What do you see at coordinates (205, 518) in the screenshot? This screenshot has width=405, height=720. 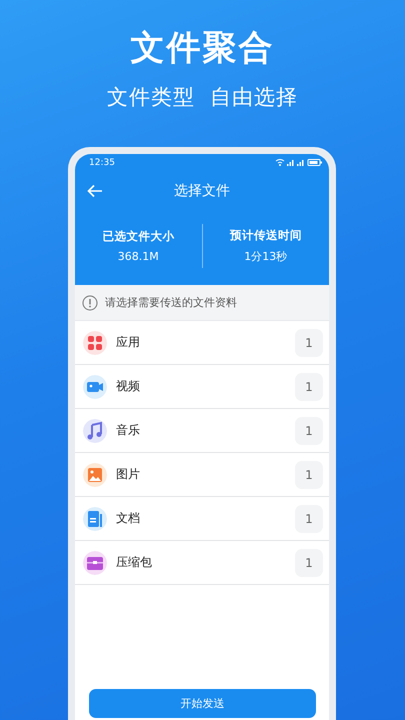 I see `file-type-label: 文档` at bounding box center [205, 518].